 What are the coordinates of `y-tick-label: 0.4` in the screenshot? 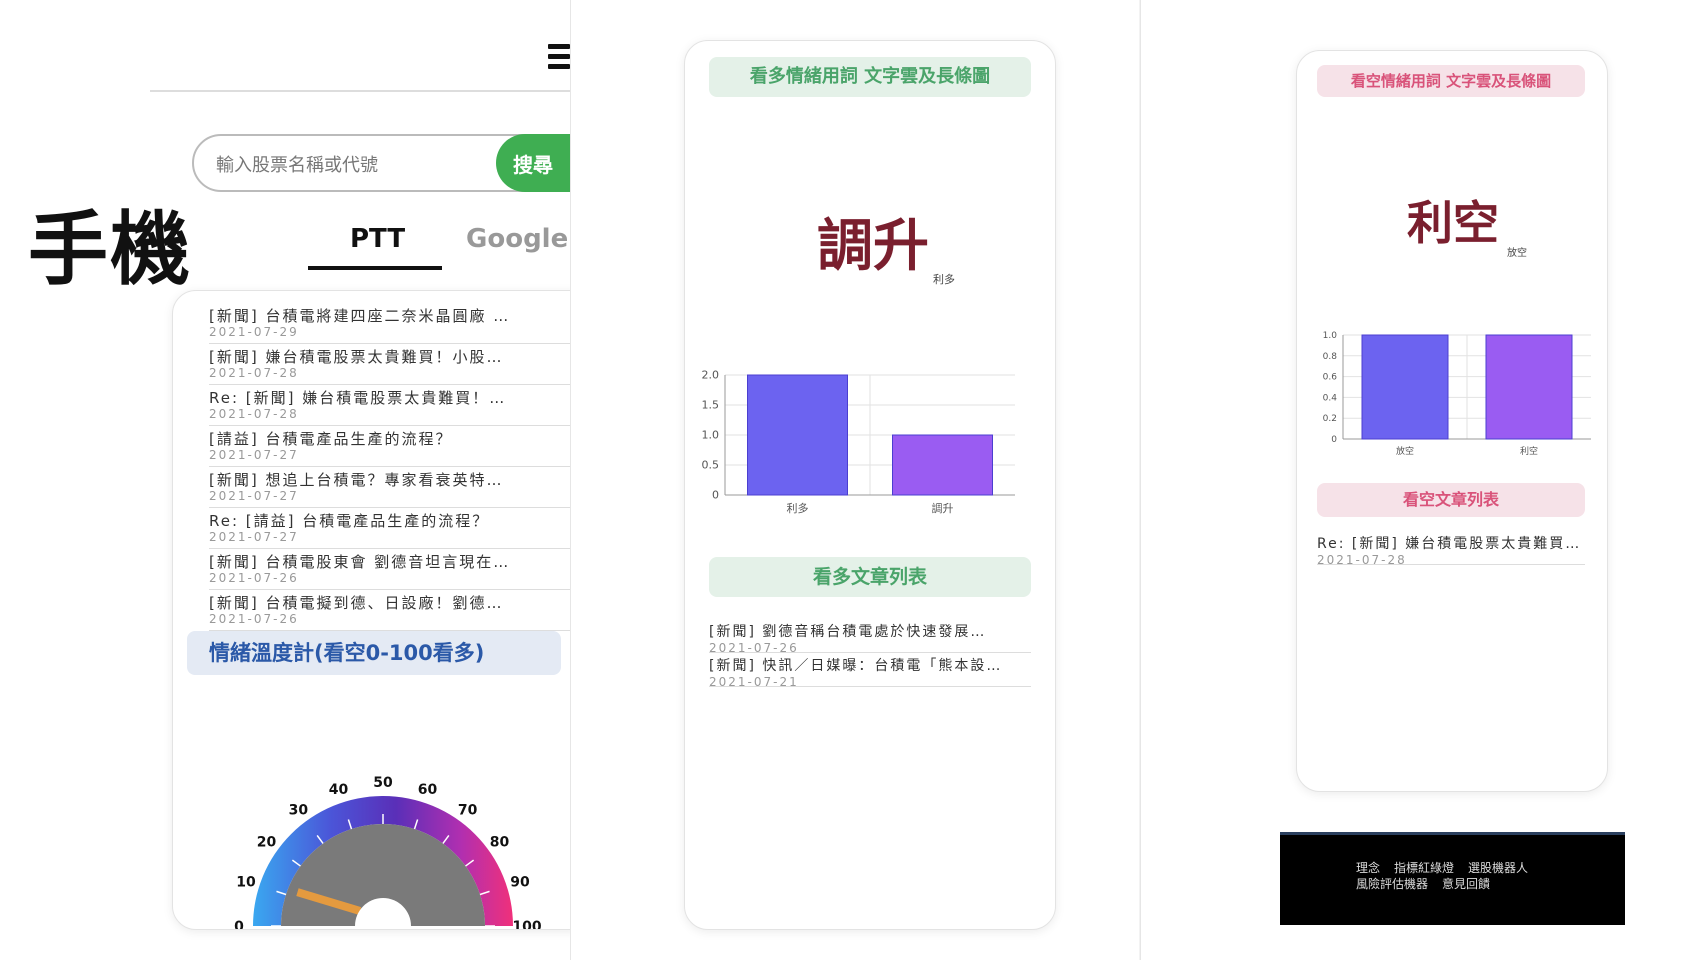 It's located at (1330, 398).